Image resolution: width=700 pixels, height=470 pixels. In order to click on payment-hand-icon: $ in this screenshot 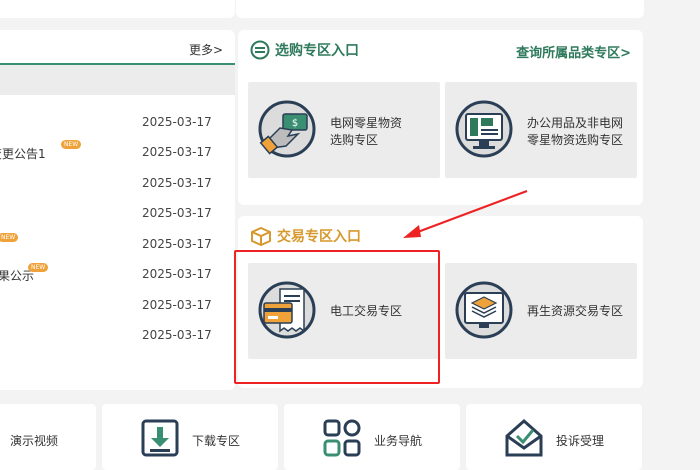, I will do `click(287, 129)`.